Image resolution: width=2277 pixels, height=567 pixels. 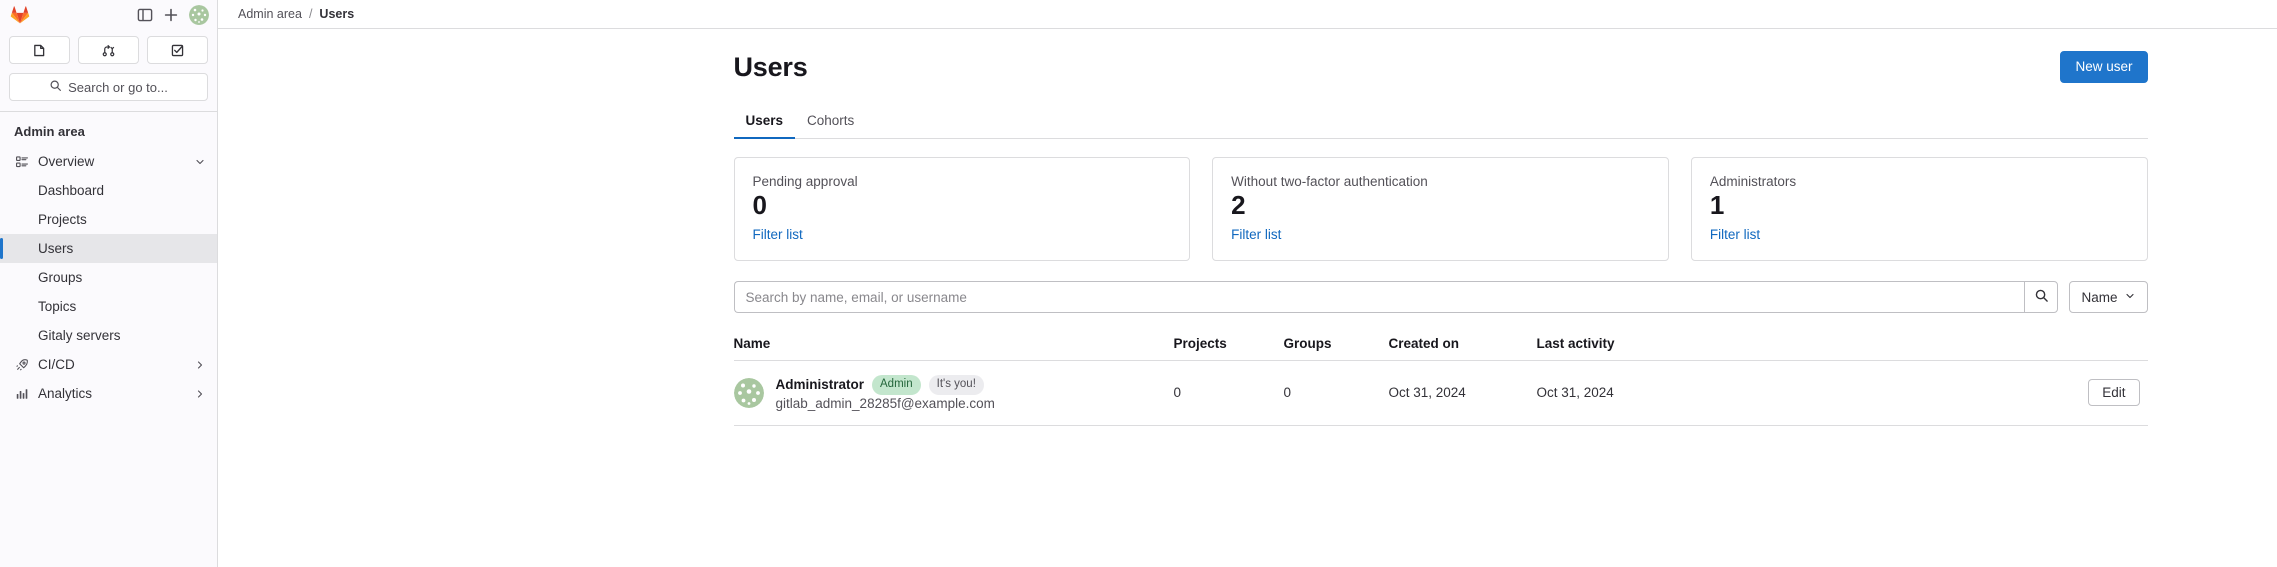 What do you see at coordinates (2099, 297) in the screenshot?
I see `sort-dropdown-label: Name` at bounding box center [2099, 297].